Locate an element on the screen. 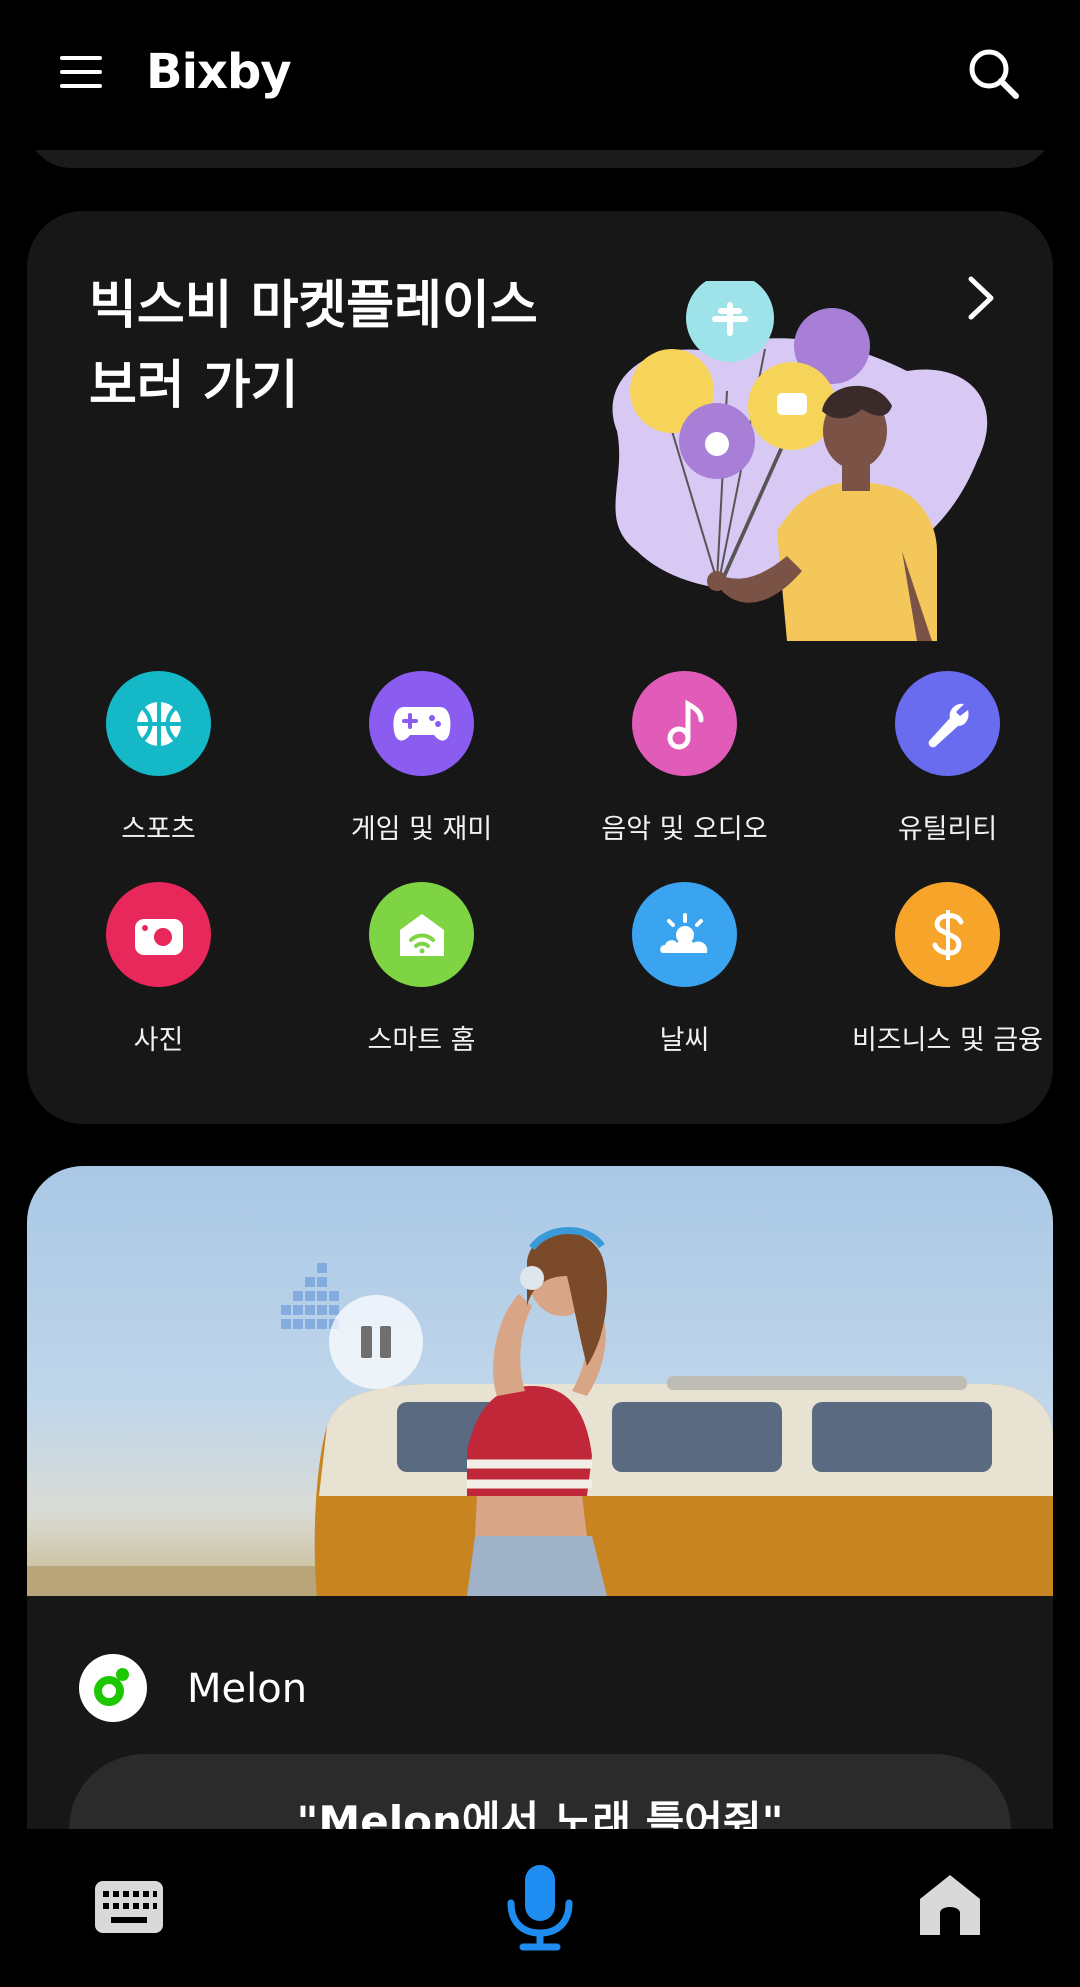 This screenshot has width=1080, height=1987. category-sports: 스포츠 is located at coordinates (158, 761).